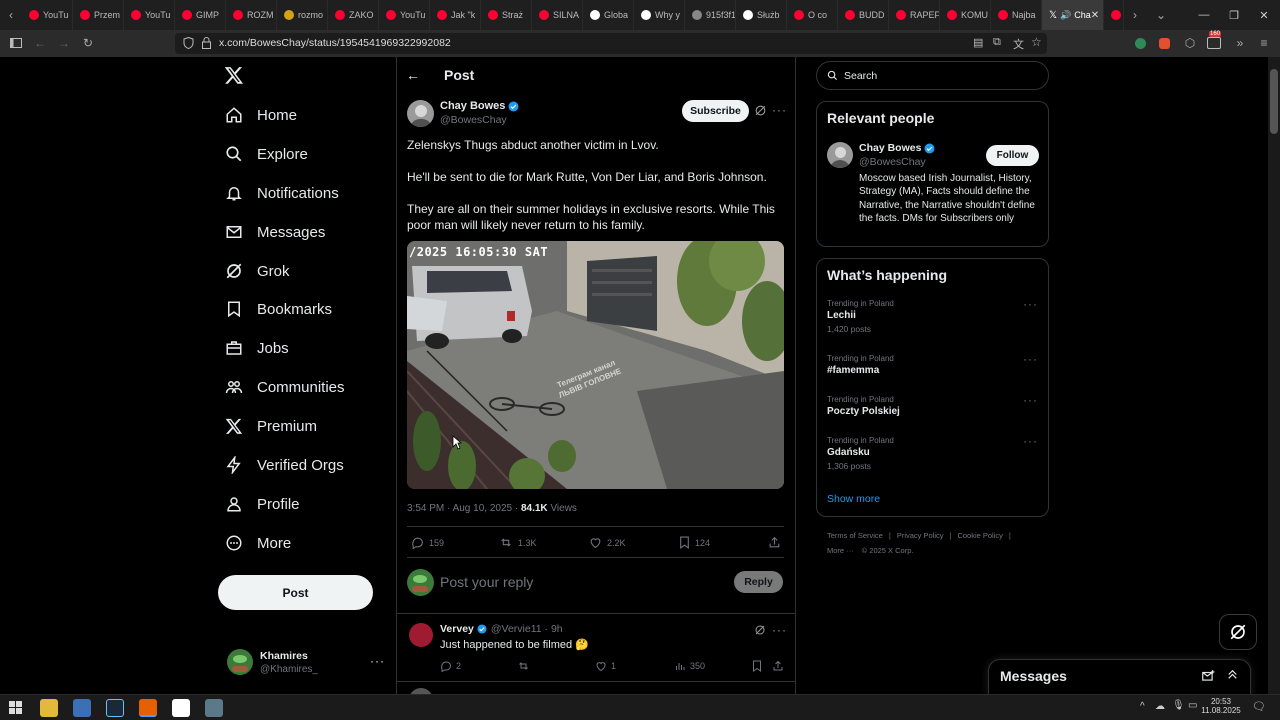  I want to click on nav-item-verified-orgs: Verified Orgs, so click(284, 465).